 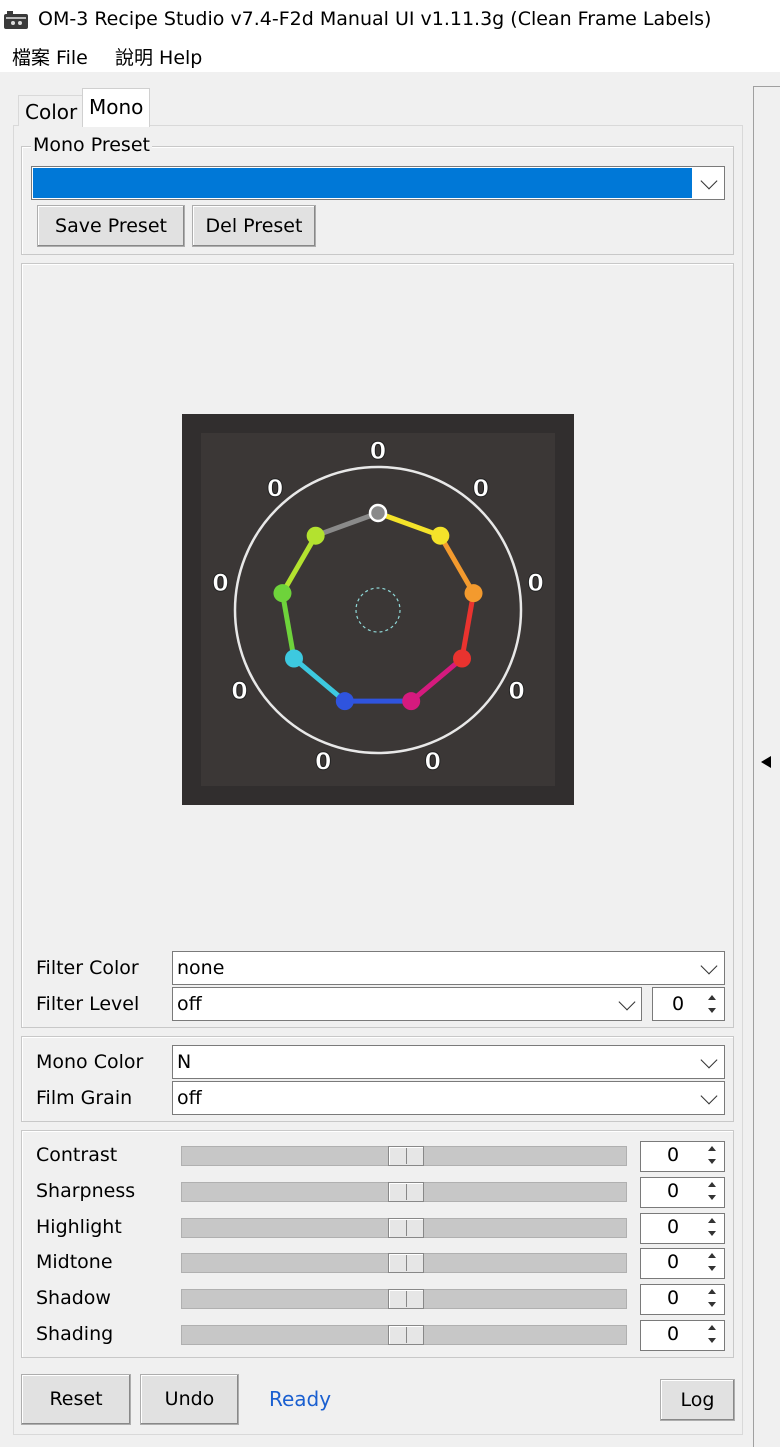 What do you see at coordinates (88, 1004) in the screenshot?
I see `filter-level-label: Filter Level` at bounding box center [88, 1004].